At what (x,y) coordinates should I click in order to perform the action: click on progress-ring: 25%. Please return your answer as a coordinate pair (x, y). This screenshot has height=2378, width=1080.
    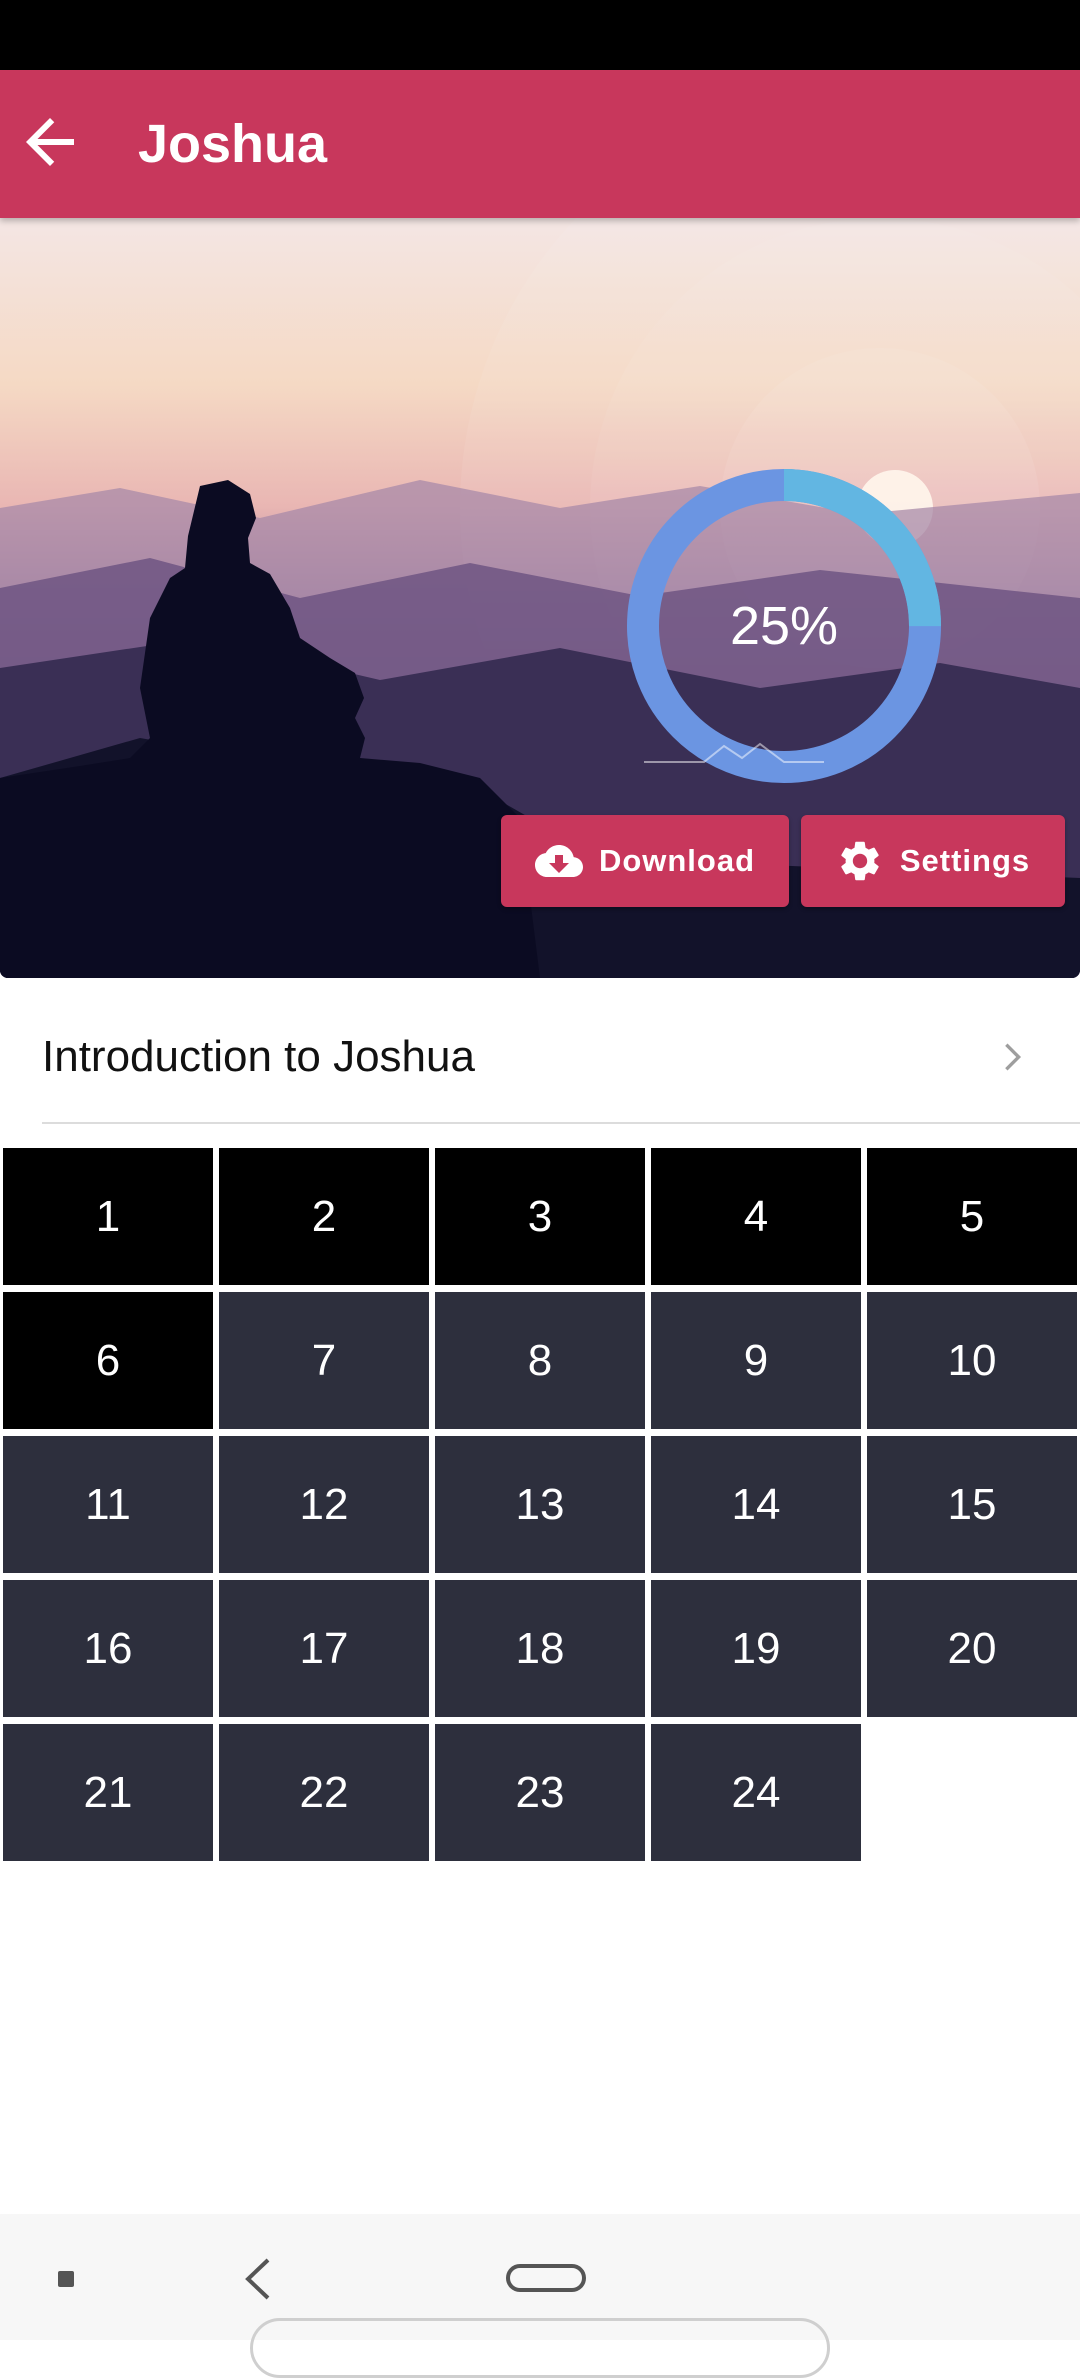
    Looking at the image, I should click on (784, 626).